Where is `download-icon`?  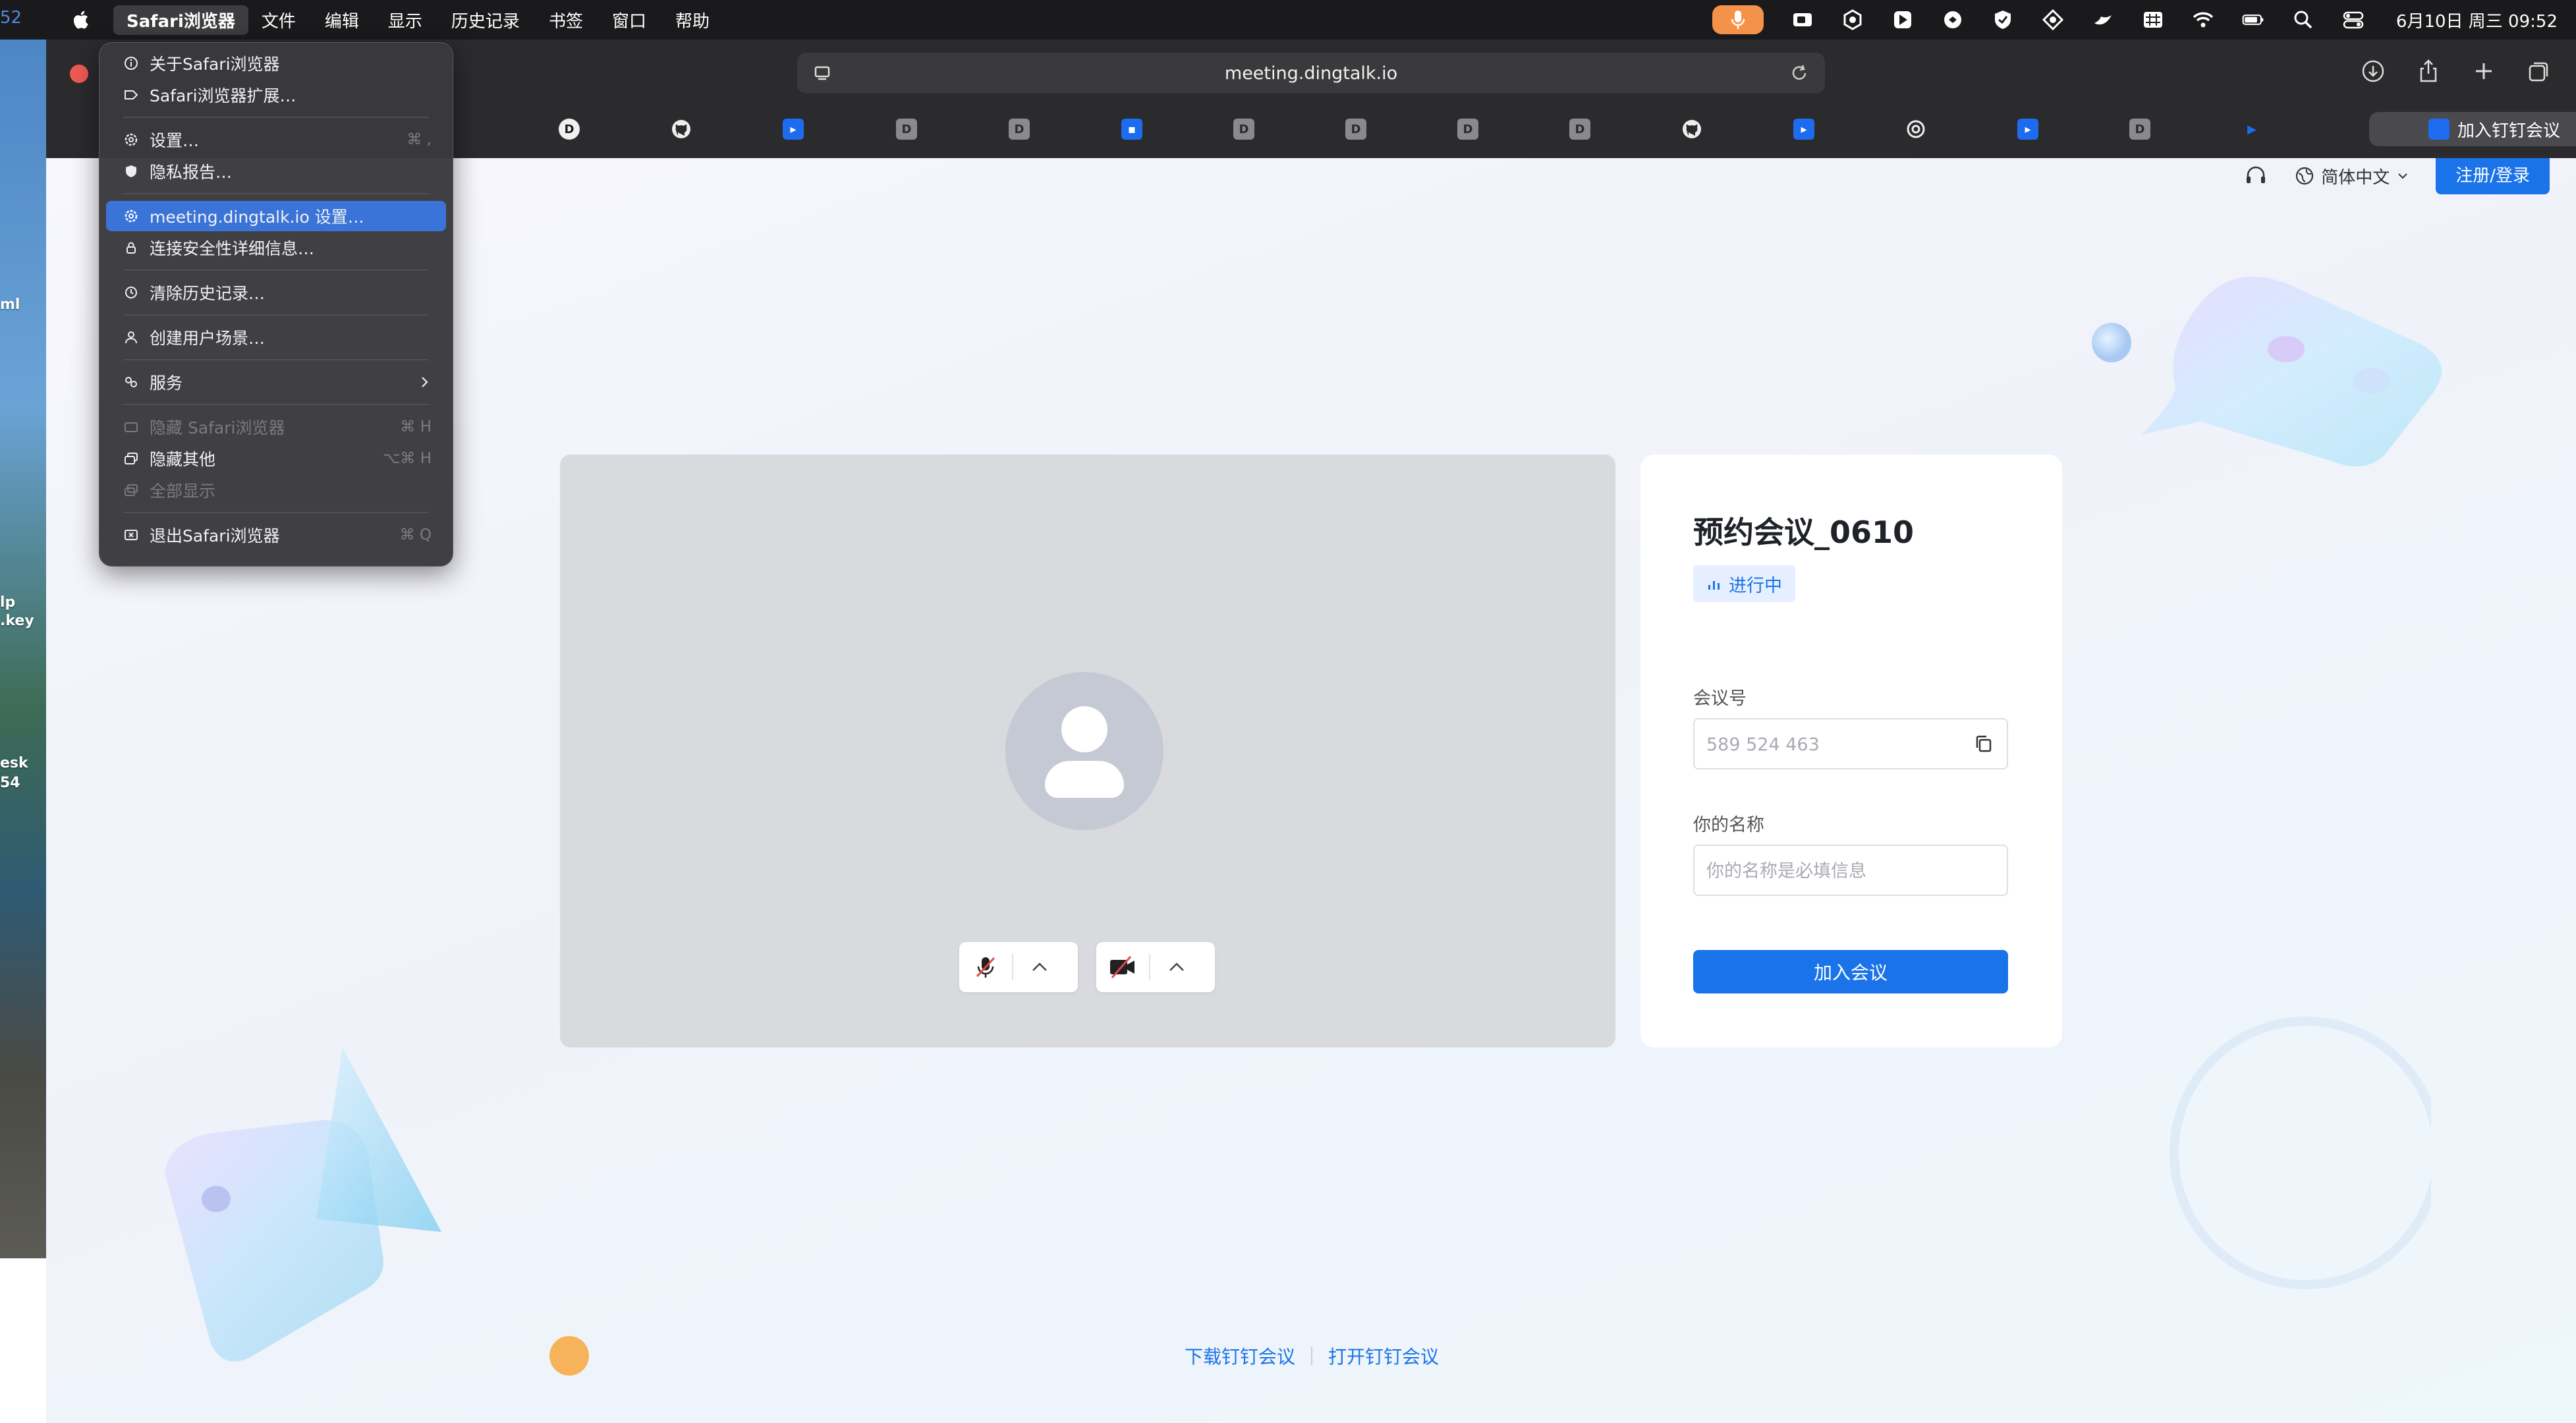 download-icon is located at coordinates (2373, 71).